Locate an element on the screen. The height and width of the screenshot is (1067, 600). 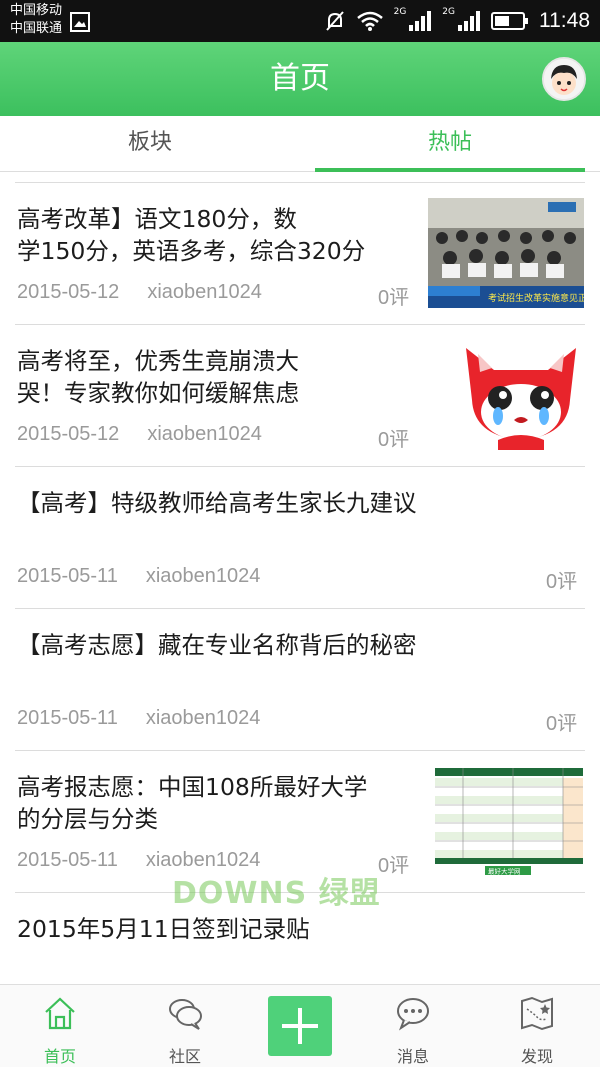
page-title: 首页 is located at coordinates (300, 78).